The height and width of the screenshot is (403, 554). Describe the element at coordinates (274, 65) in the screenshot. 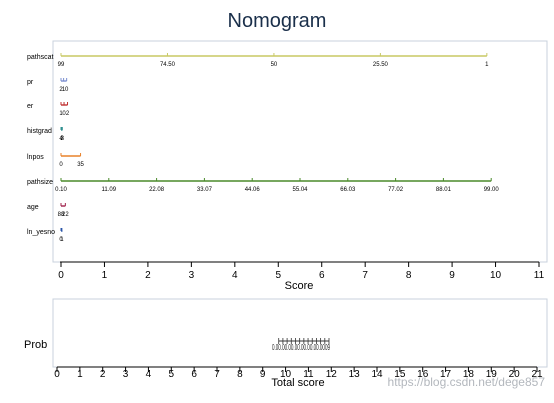

I see `variable-tick-label: 50` at that location.